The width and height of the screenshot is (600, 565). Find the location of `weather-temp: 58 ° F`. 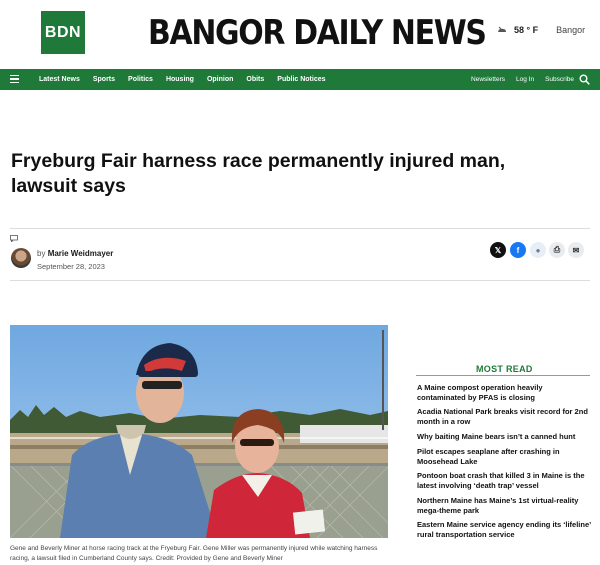

weather-temp: 58 ° F is located at coordinates (526, 30).